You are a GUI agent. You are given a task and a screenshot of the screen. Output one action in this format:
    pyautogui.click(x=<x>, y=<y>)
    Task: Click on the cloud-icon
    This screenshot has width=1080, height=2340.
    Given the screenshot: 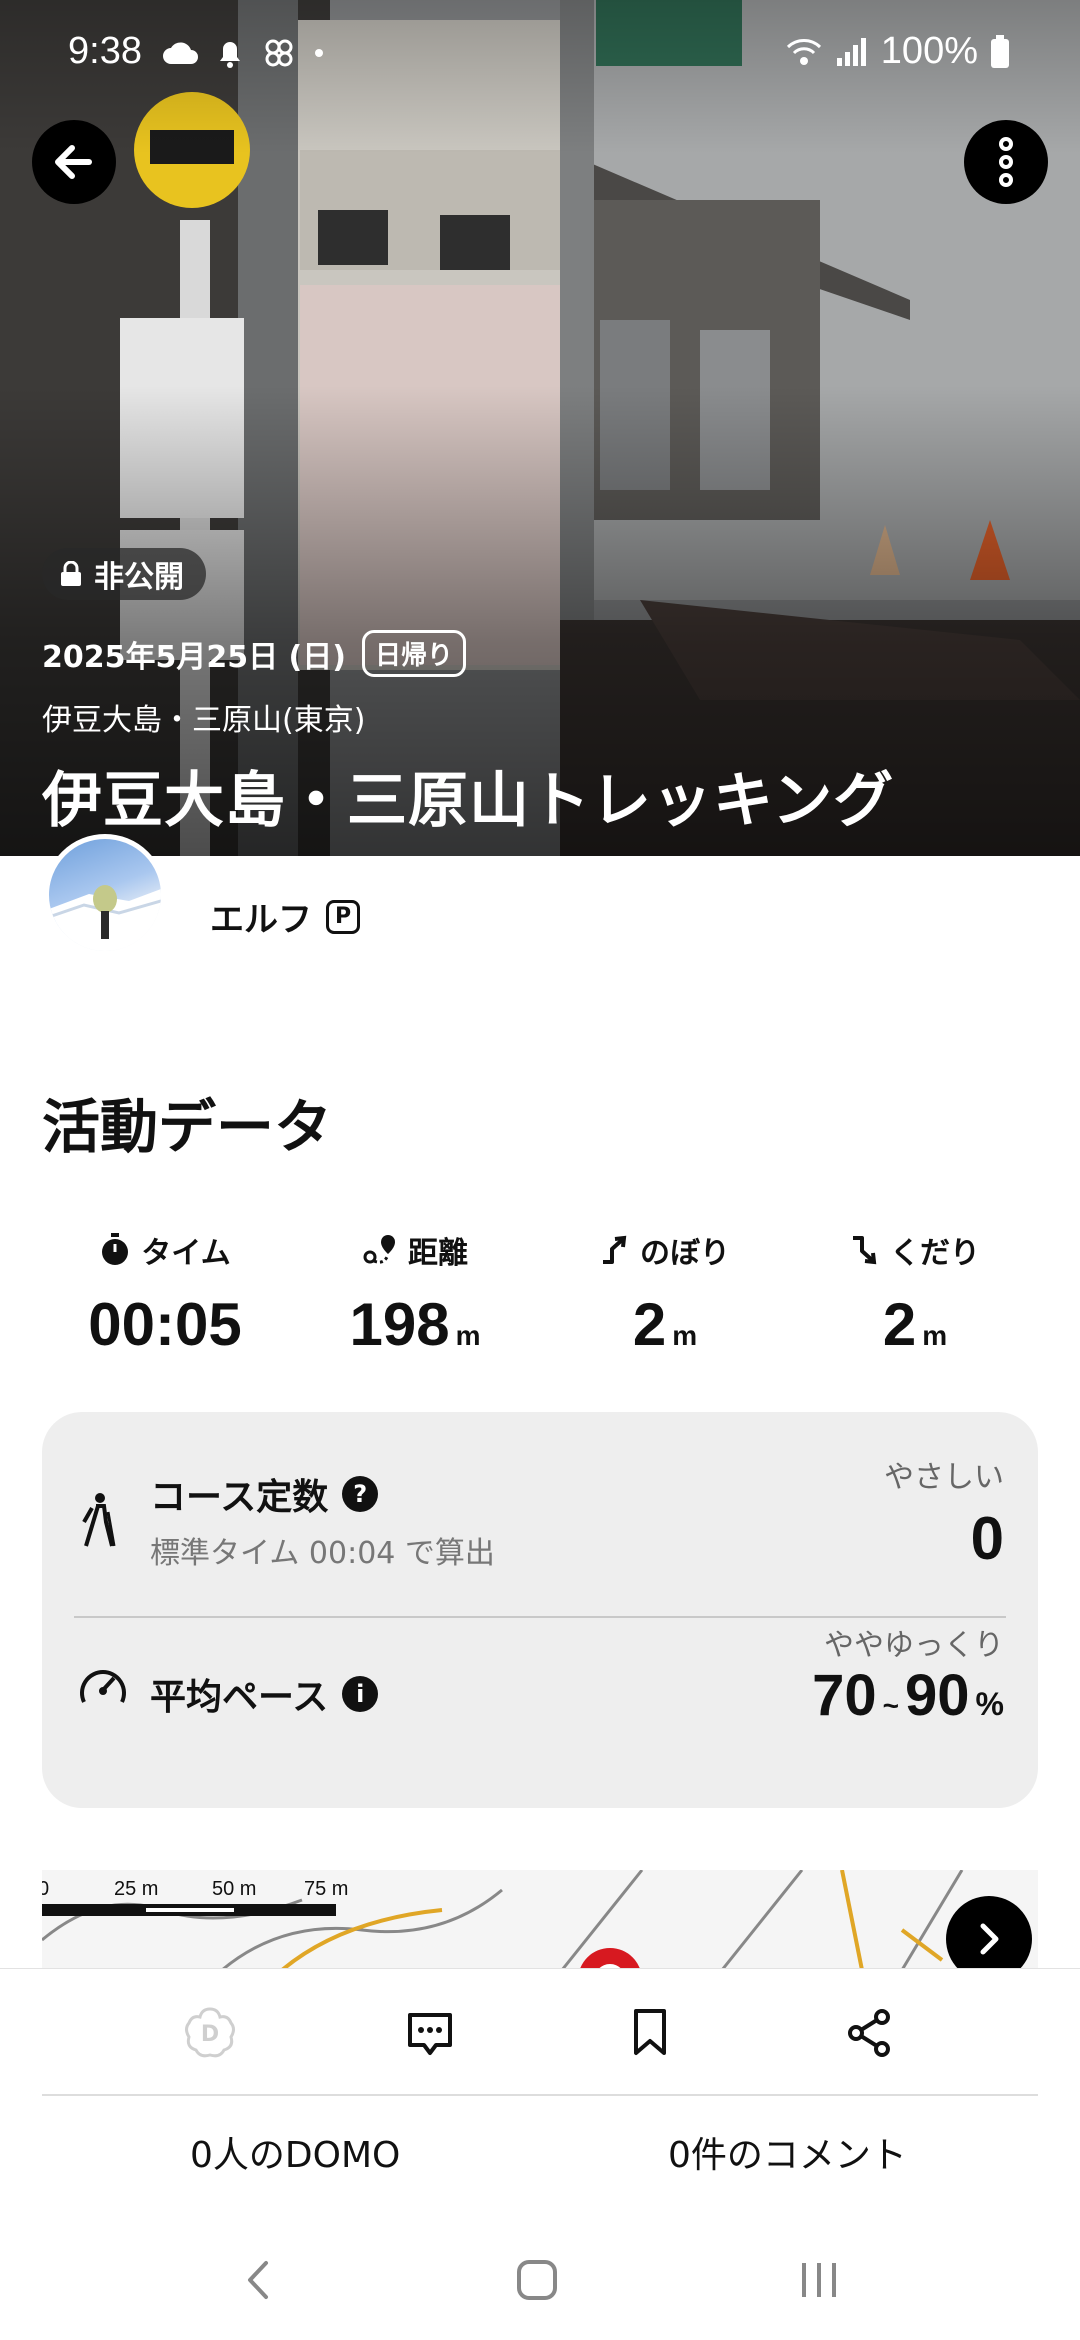 What is the action you would take?
    pyautogui.click(x=180, y=53)
    